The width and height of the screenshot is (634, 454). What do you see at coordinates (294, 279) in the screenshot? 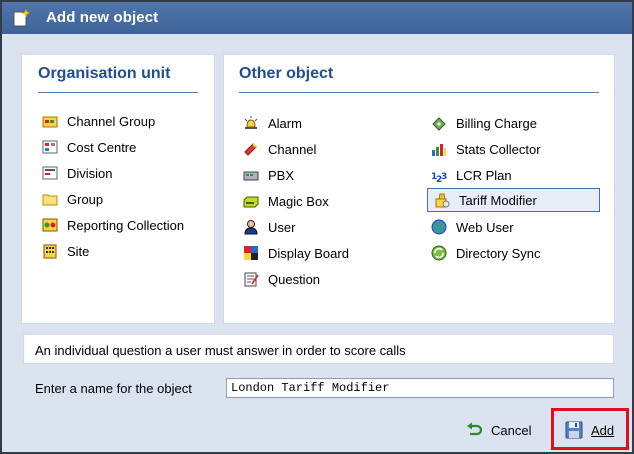
I see `object-item-label: Question` at bounding box center [294, 279].